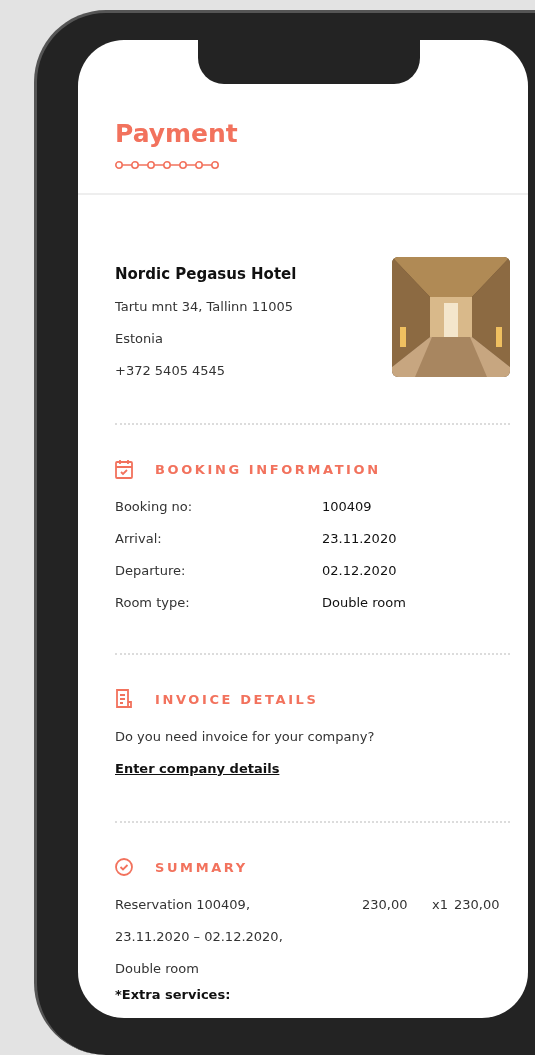  What do you see at coordinates (440, 905) in the screenshot?
I see `summary-quantity: x1` at bounding box center [440, 905].